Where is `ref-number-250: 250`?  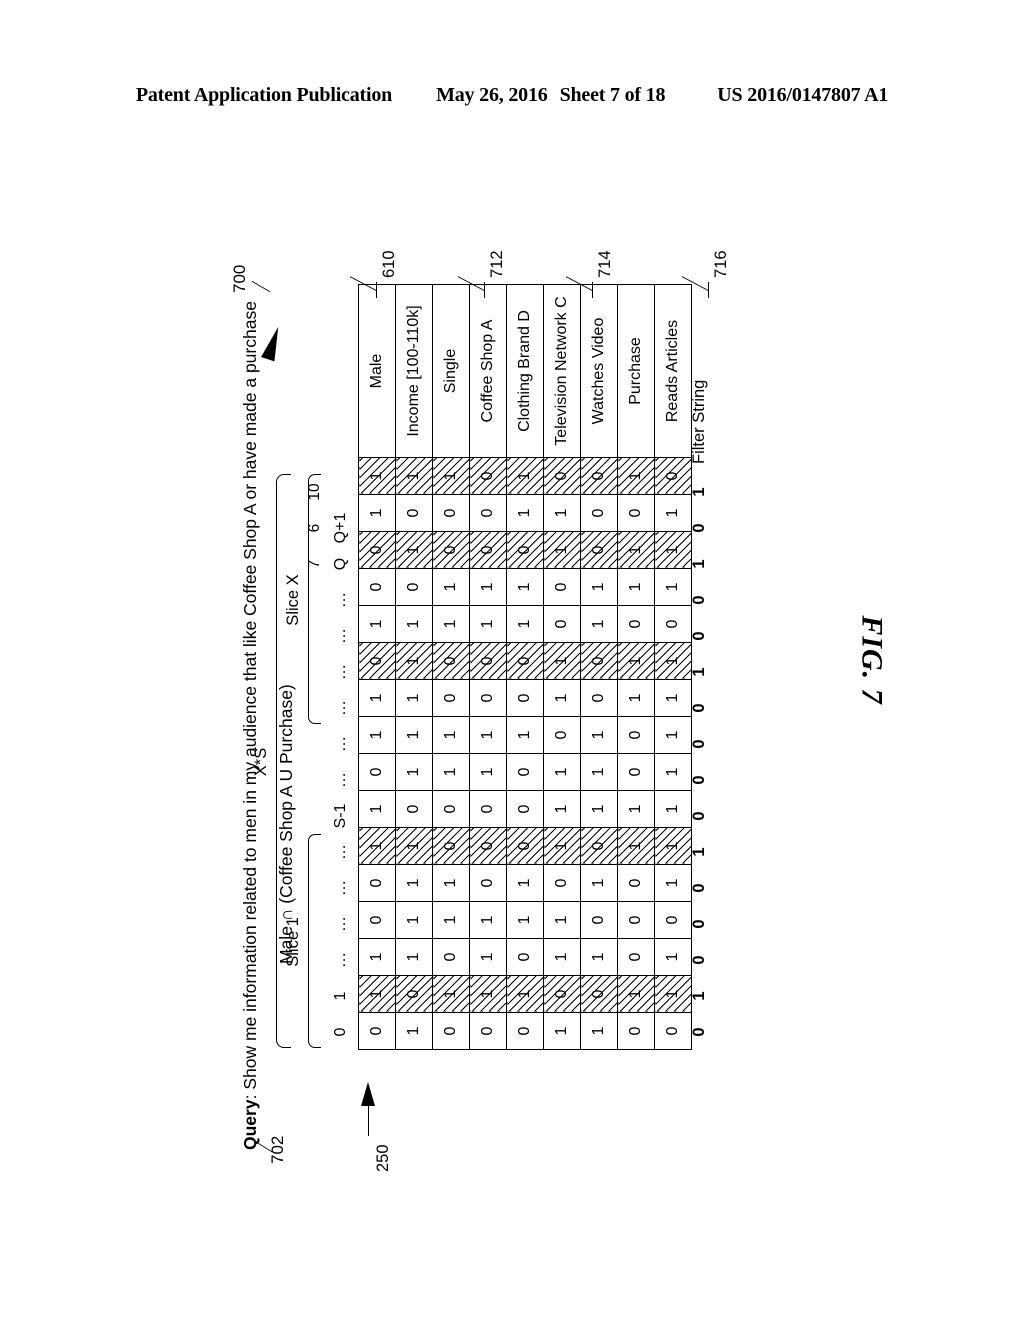 ref-number-250: 250 is located at coordinates (383, 1158).